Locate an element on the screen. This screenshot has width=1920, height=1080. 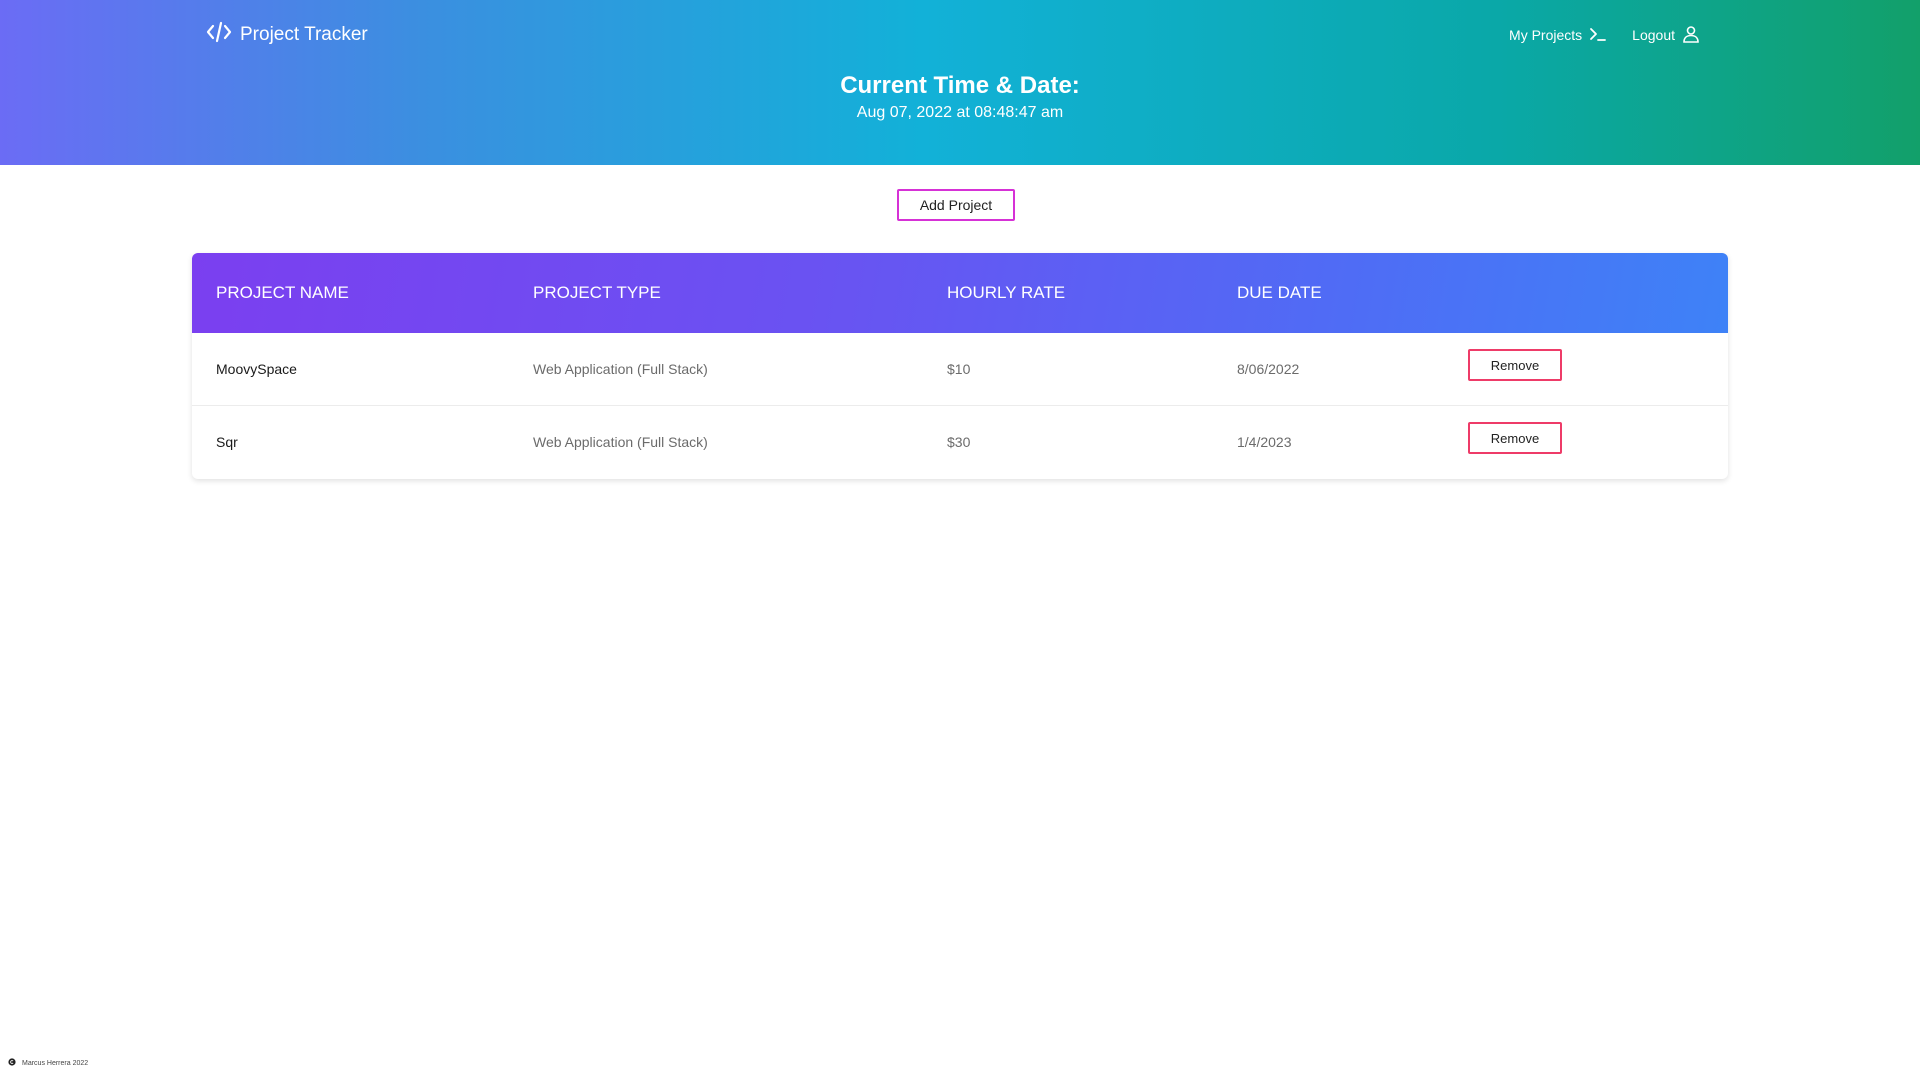
terminal-icon is located at coordinates (1598, 35).